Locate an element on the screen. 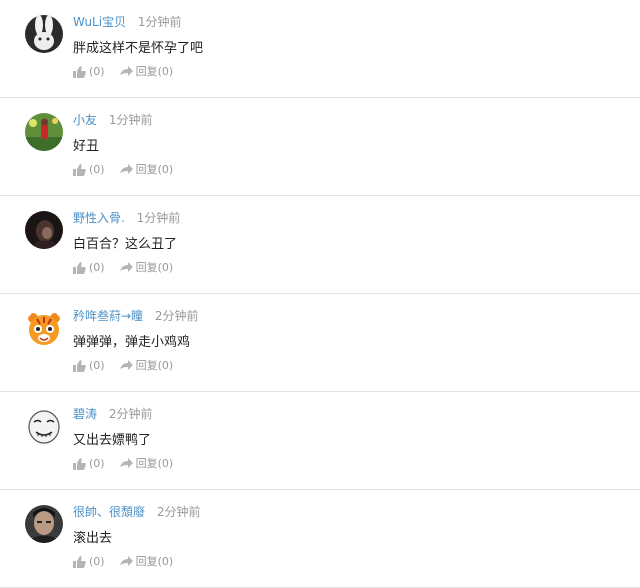  tiger-cartoon-avatar-icon is located at coordinates (44, 328).